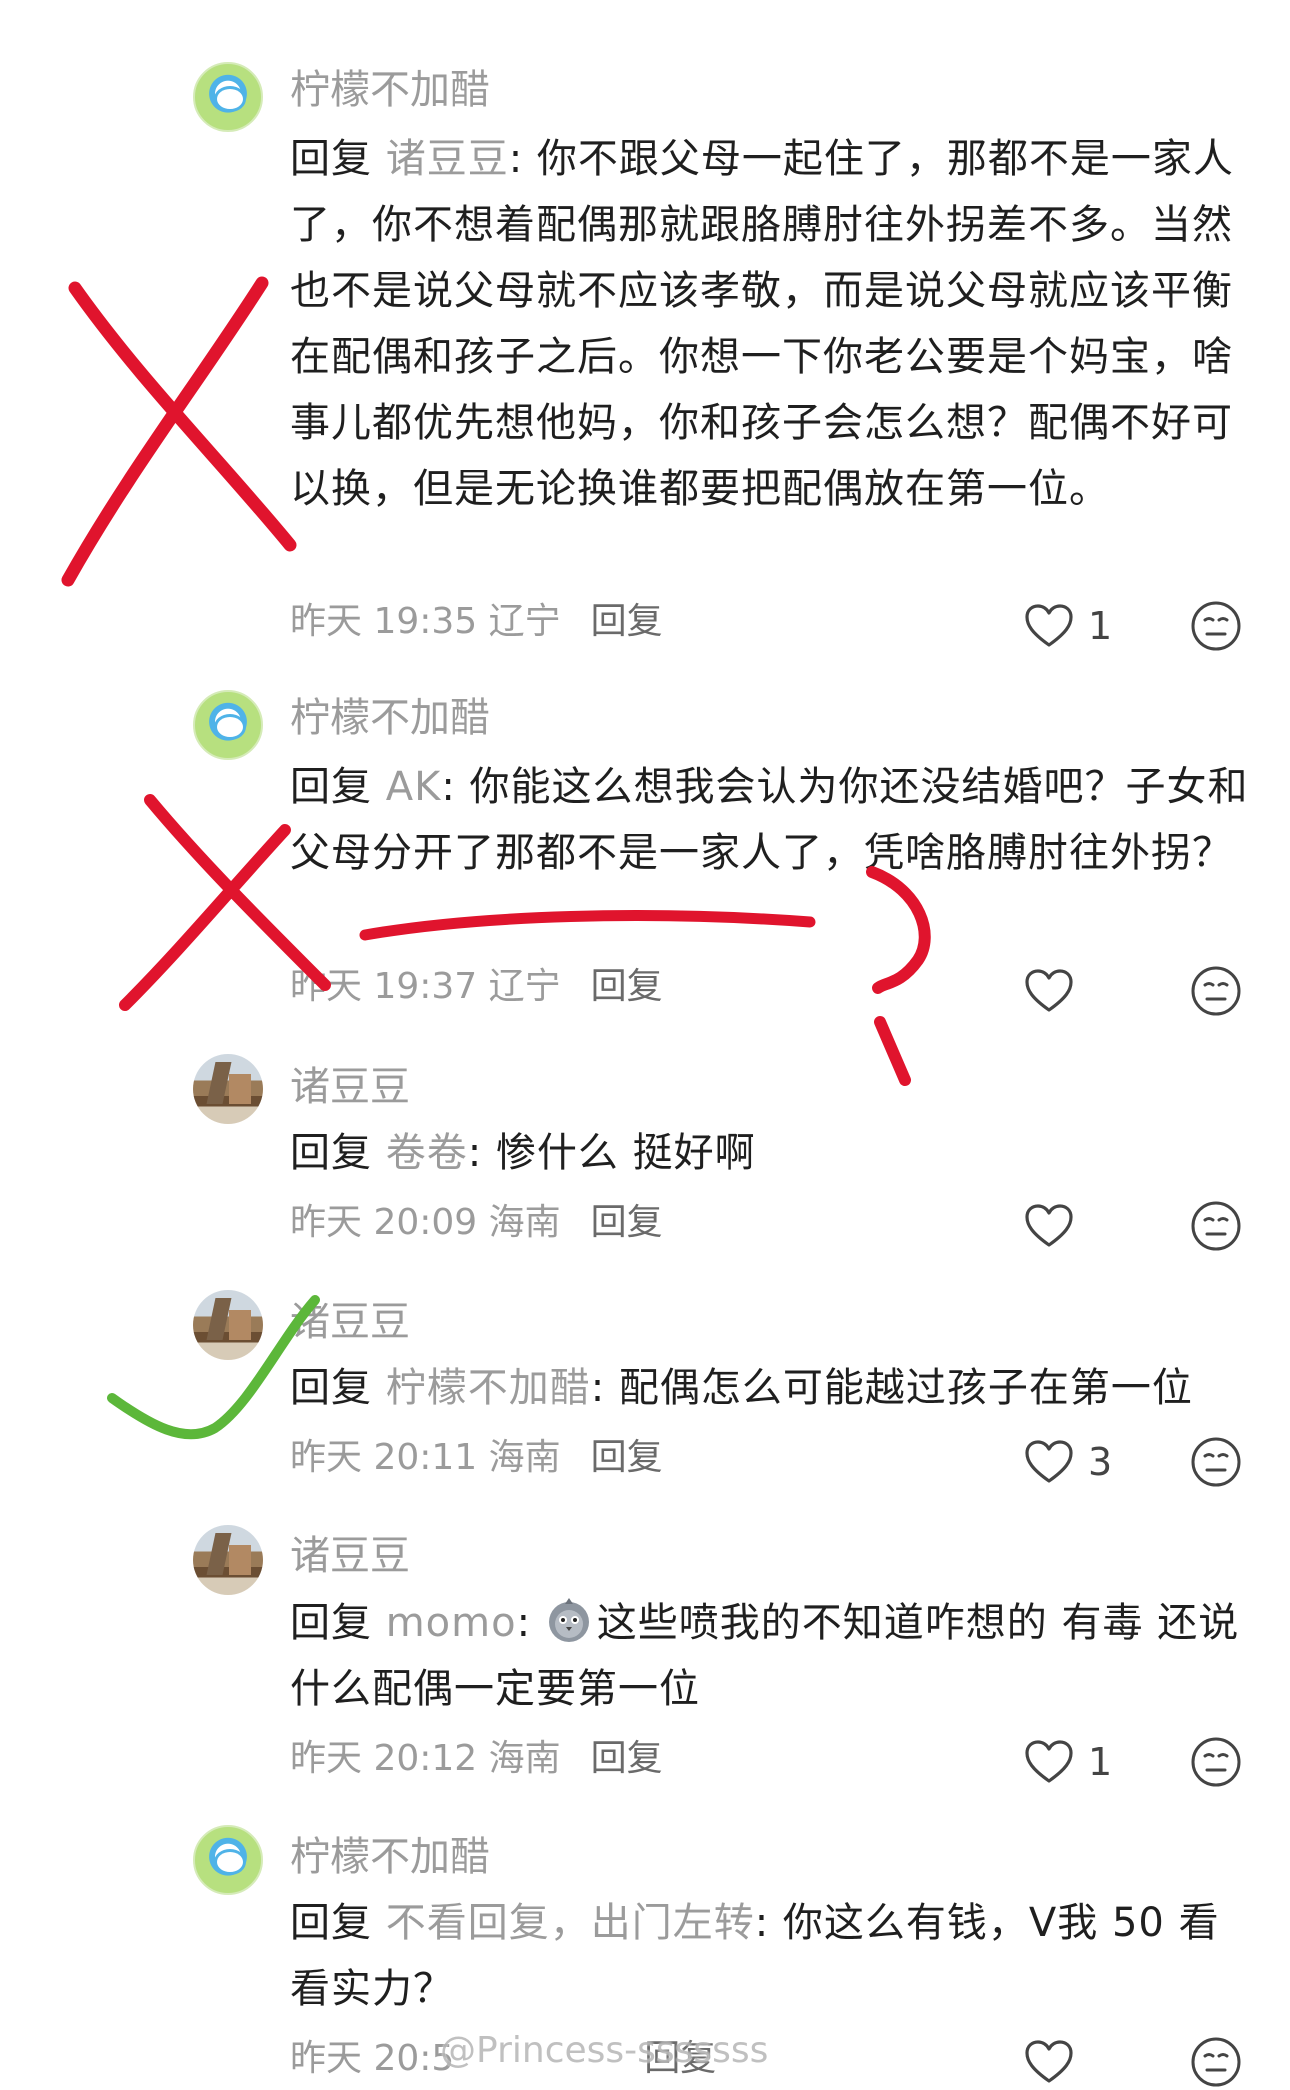 This screenshot has width=1290, height=2090. Describe the element at coordinates (425, 1457) in the screenshot. I see `comment-time: 昨天 20:11 海南` at that location.